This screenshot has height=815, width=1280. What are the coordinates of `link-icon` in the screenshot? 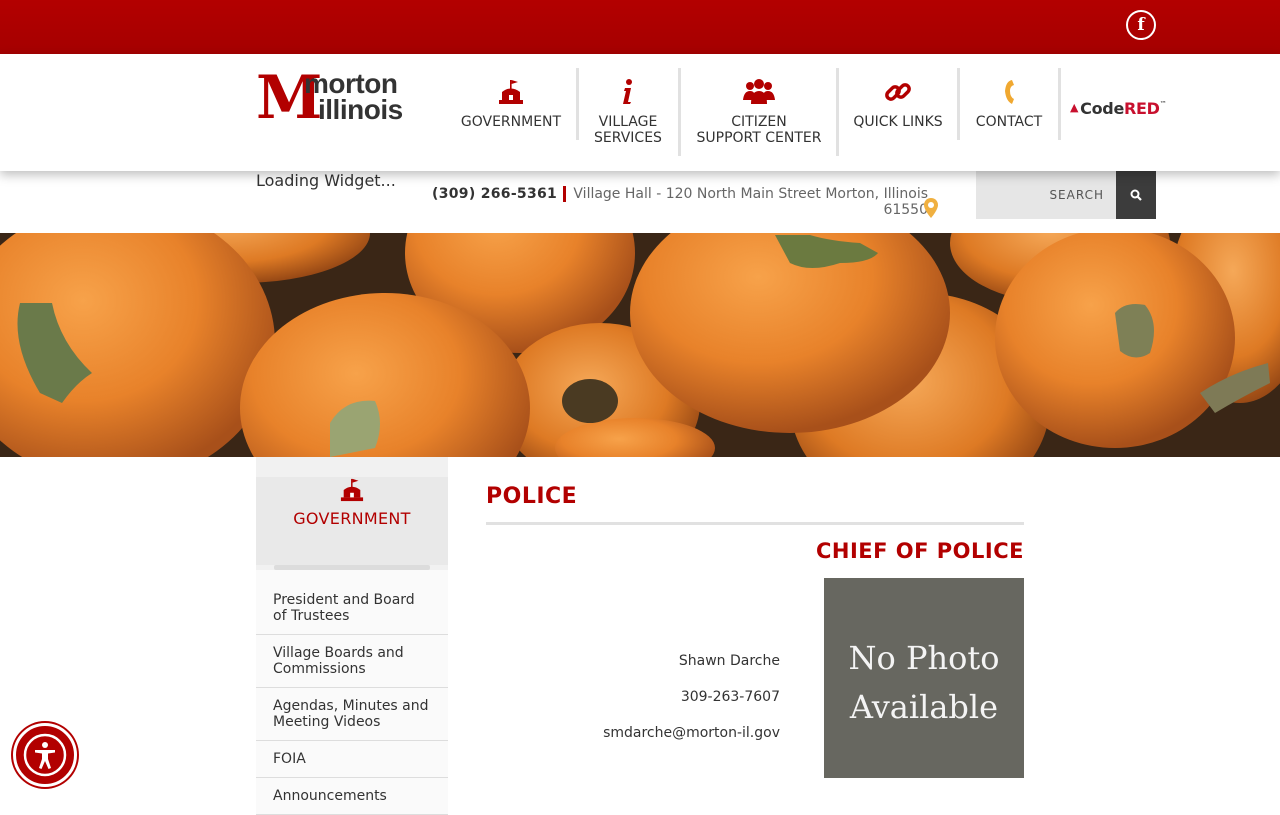 It's located at (898, 92).